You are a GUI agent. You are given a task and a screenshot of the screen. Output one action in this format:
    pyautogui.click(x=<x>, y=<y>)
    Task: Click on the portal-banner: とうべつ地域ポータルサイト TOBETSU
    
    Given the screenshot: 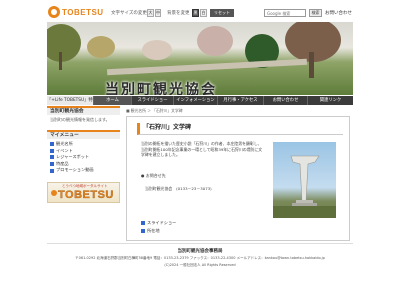 What is the action you would take?
    pyautogui.click(x=83, y=192)
    